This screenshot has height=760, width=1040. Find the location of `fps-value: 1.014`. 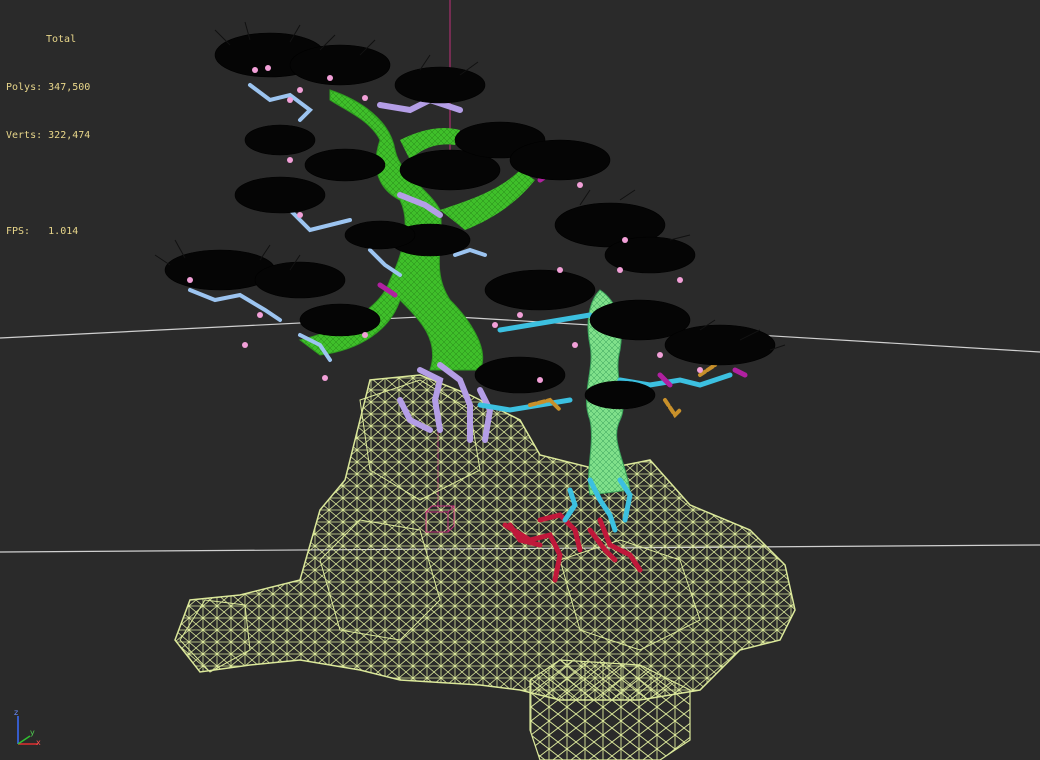

fps-value: 1.014 is located at coordinates (63, 231).